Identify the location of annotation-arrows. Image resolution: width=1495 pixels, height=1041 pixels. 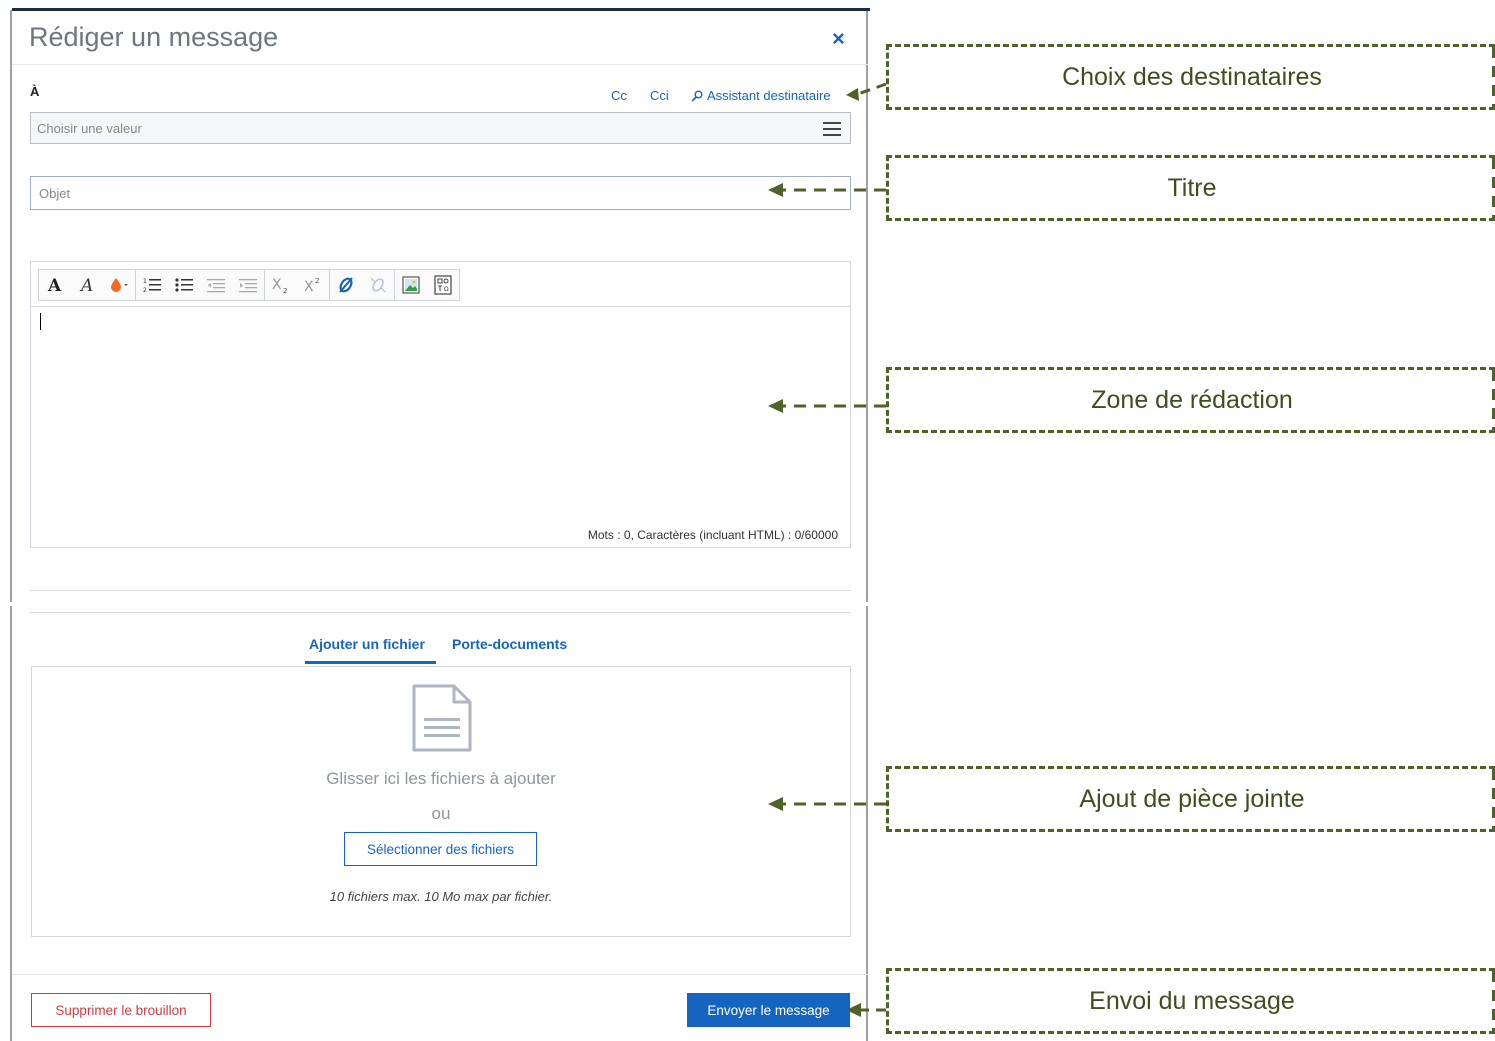
(827, 549).